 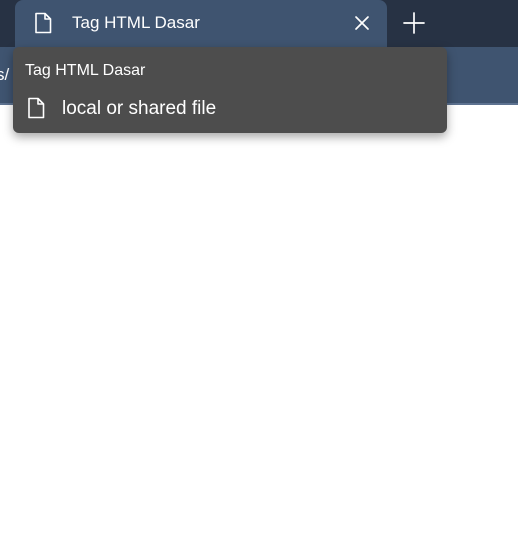 I want to click on browser-tab-active: Tag HTML Dasar, so click(x=201, y=23).